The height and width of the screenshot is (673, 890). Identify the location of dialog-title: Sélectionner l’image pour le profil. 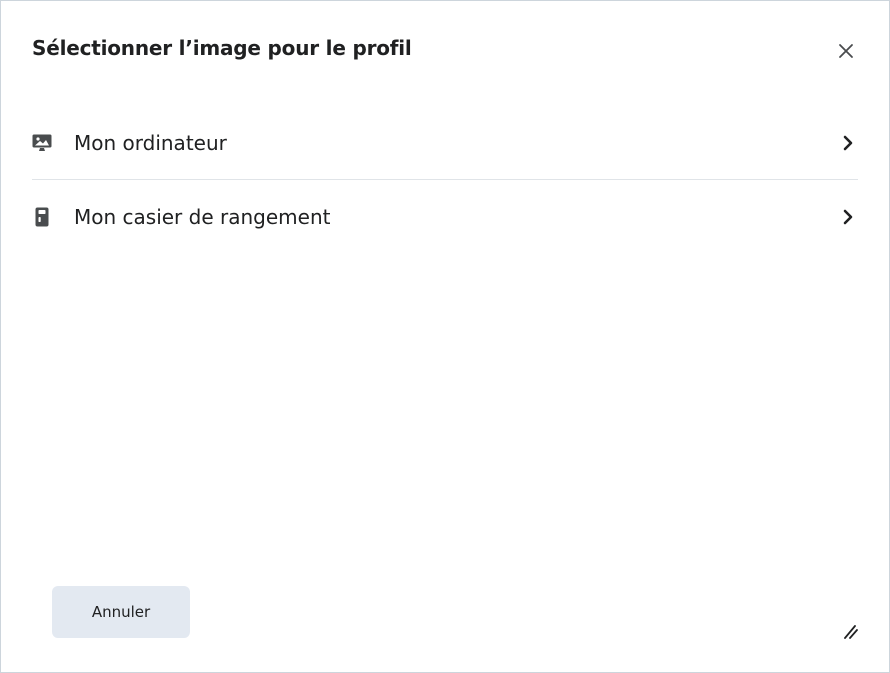
(222, 48).